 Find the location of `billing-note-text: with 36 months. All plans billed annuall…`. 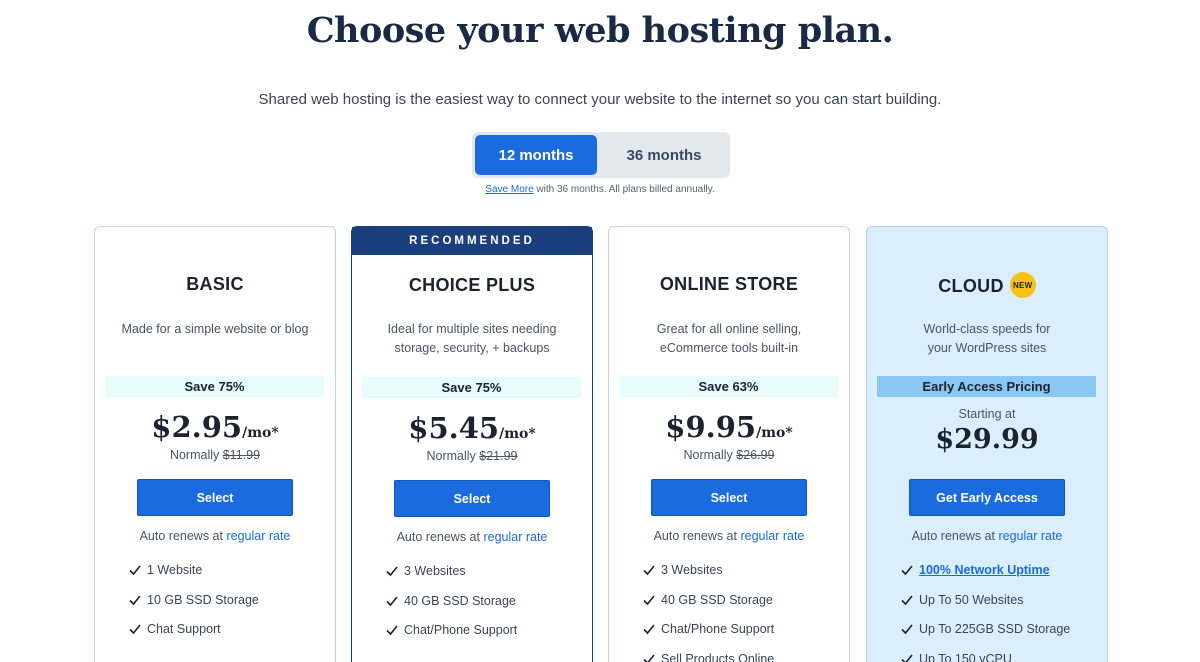

billing-note-text: with 36 months. All plans billed annuall… is located at coordinates (624, 189).